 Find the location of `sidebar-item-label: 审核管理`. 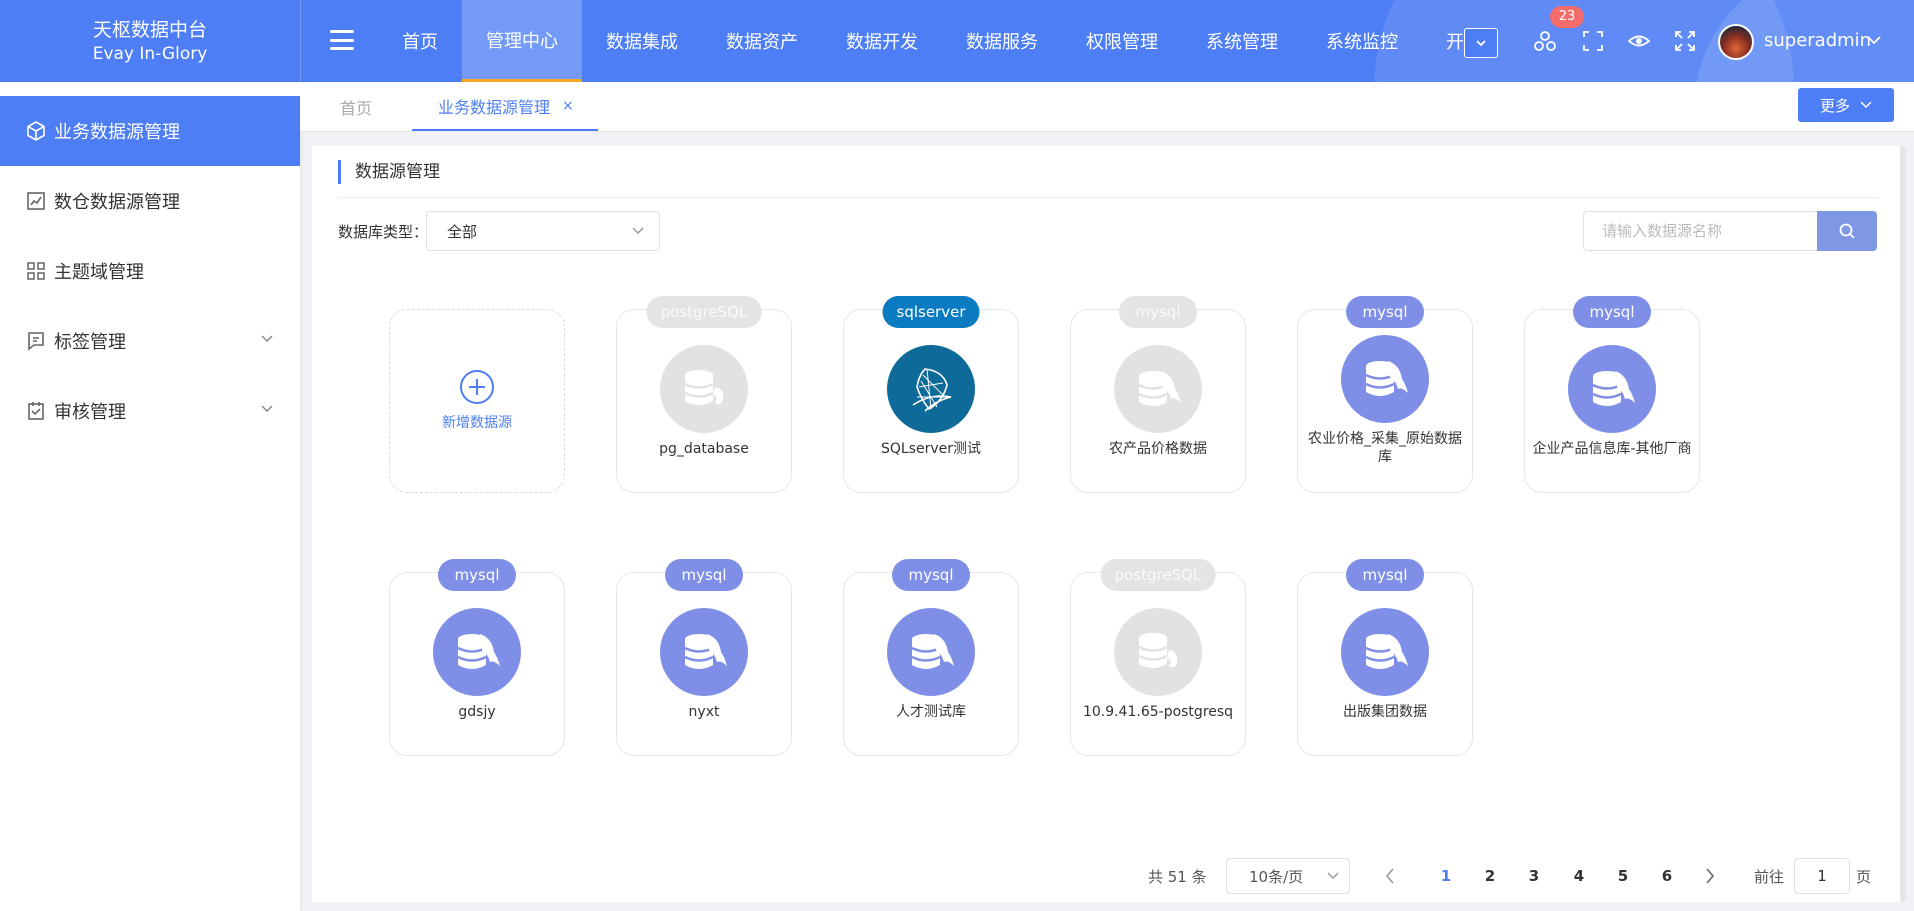

sidebar-item-label: 审核管理 is located at coordinates (90, 412).